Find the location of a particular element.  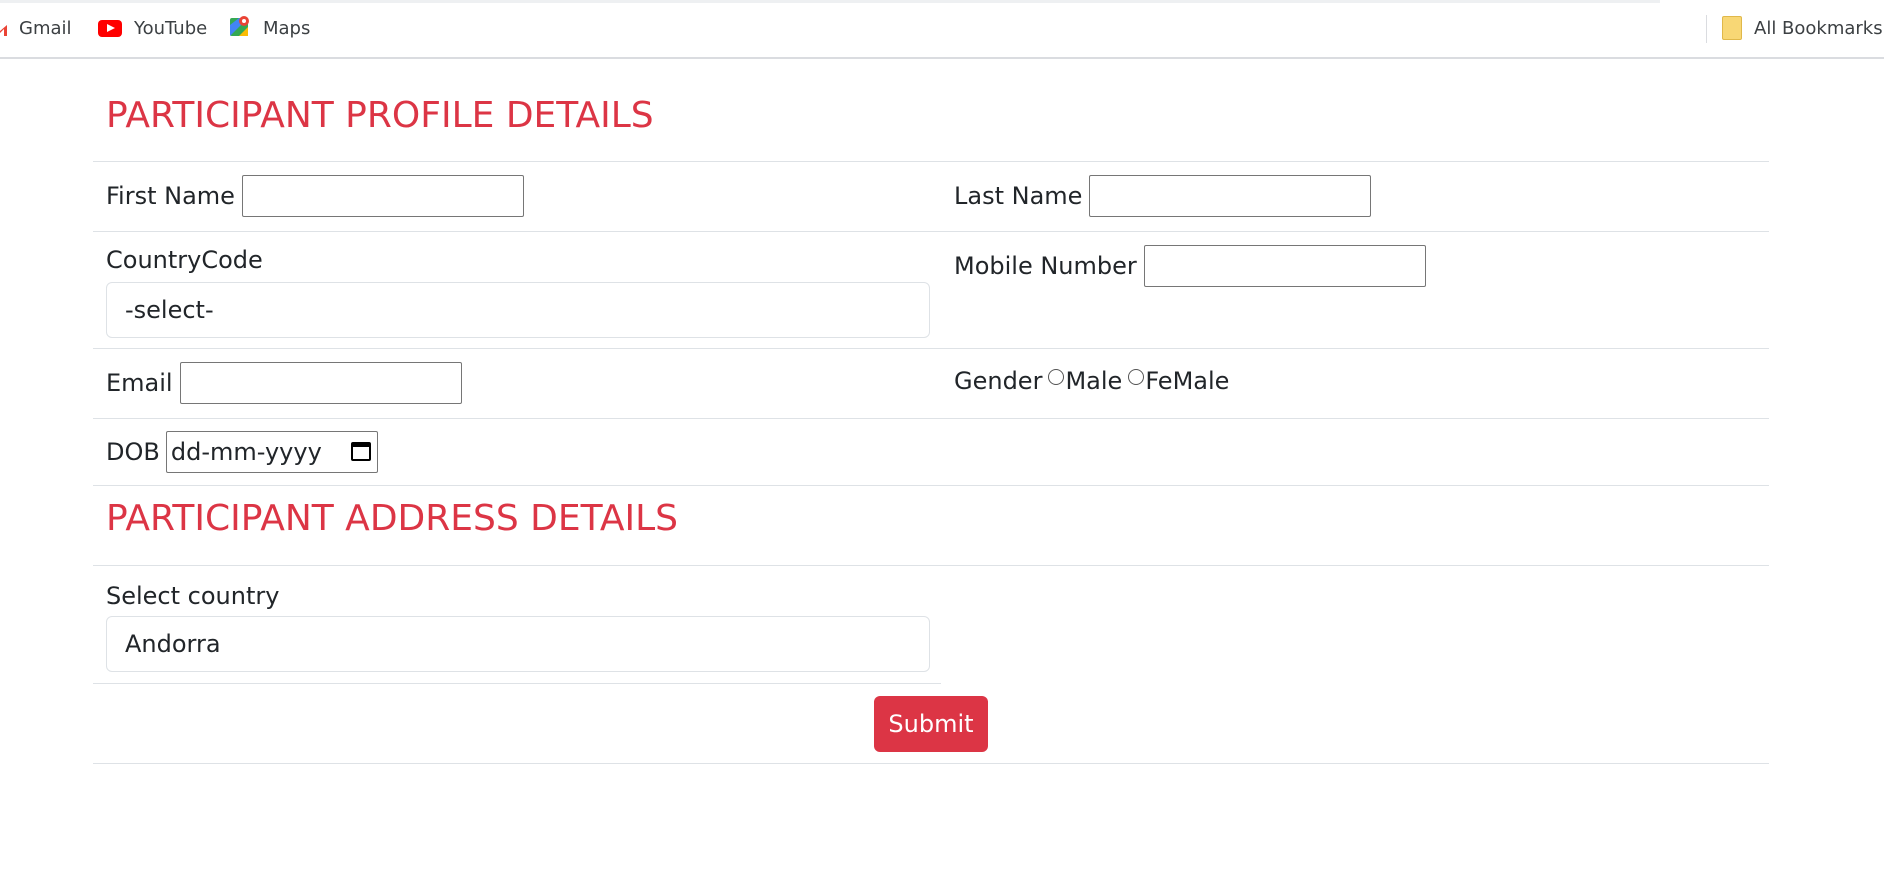

country-code-selected: -select- is located at coordinates (169, 310).